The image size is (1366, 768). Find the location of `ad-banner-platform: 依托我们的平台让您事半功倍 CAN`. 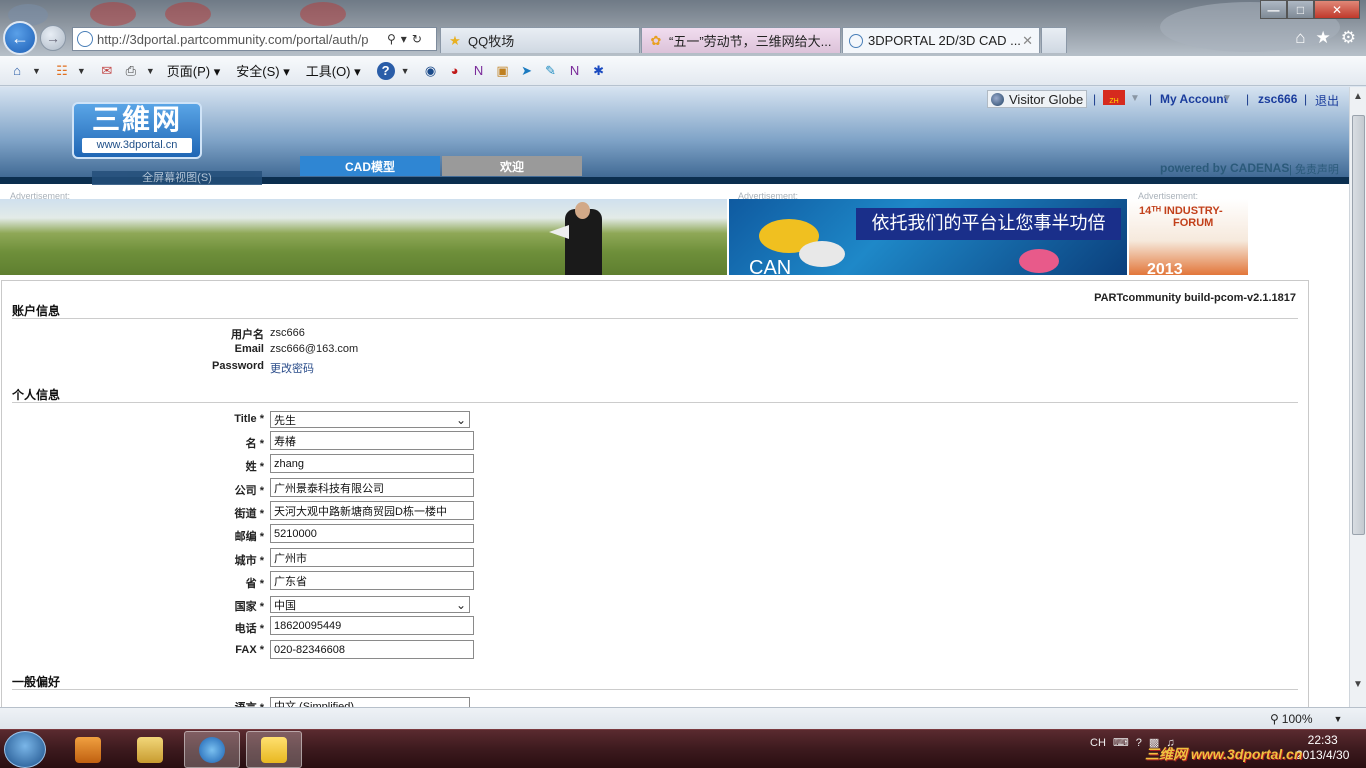

ad-banner-platform: 依托我们的平台让您事半功倍 CAN is located at coordinates (928, 237).